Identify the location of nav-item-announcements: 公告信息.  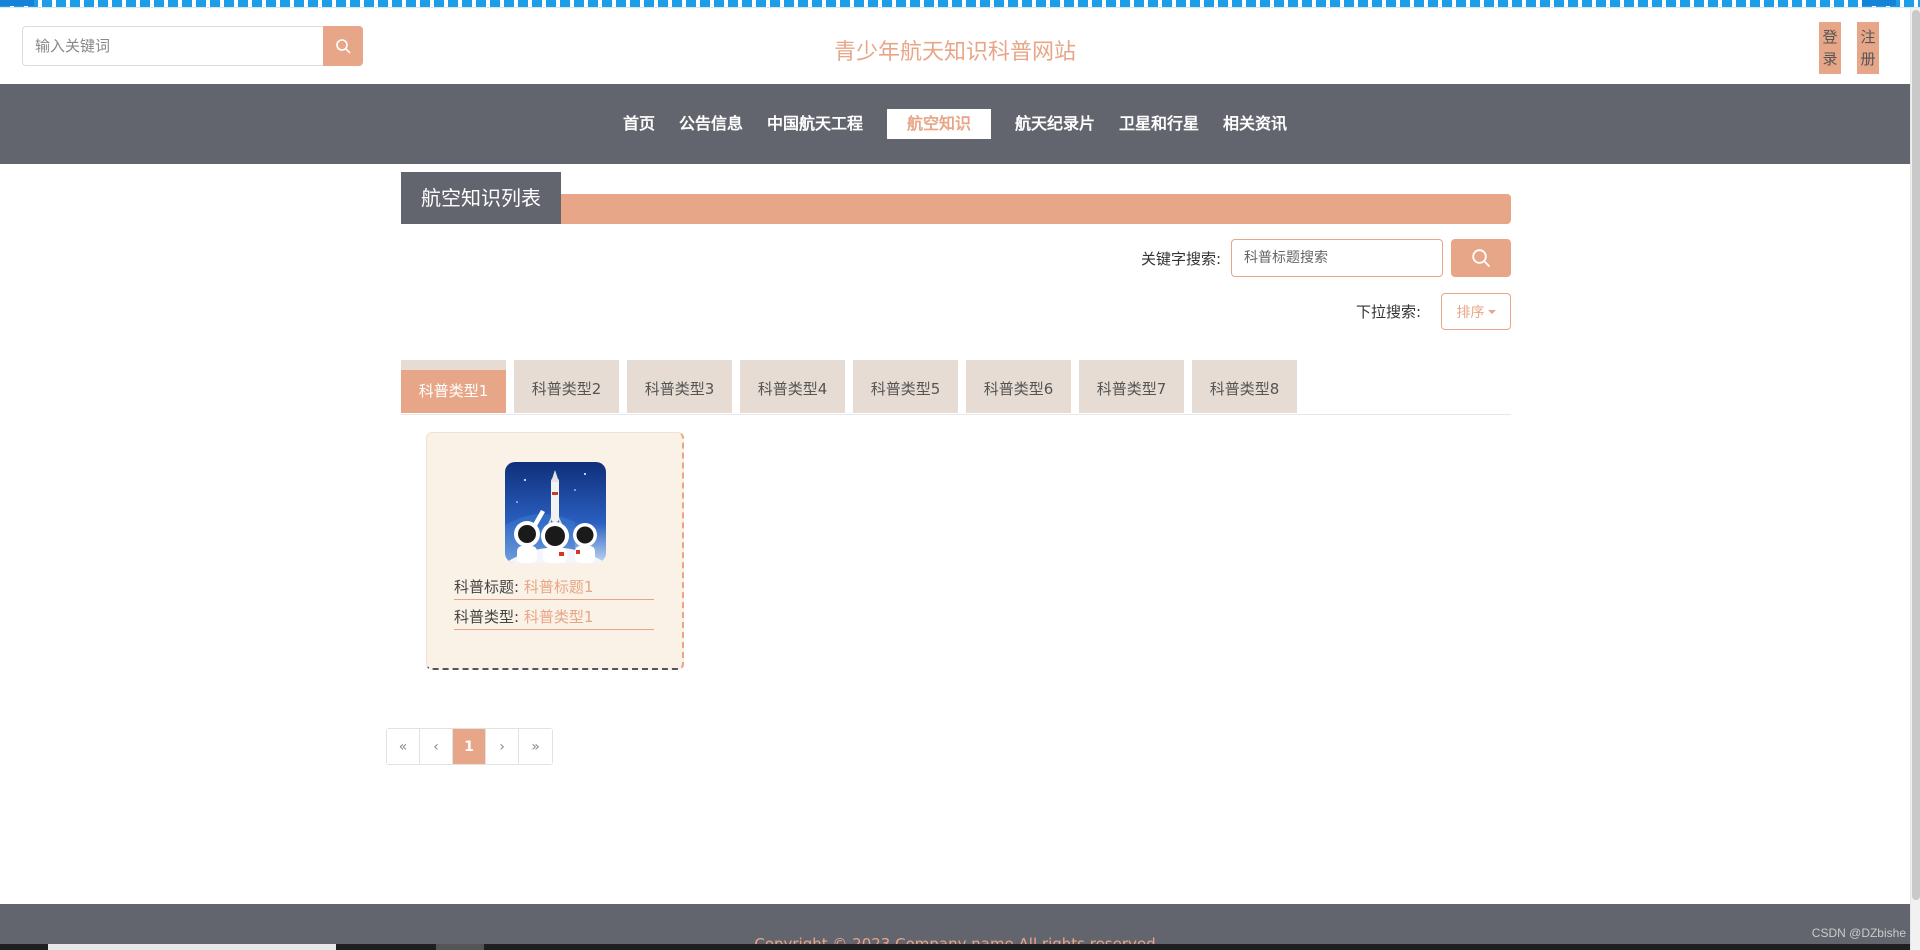
(711, 124).